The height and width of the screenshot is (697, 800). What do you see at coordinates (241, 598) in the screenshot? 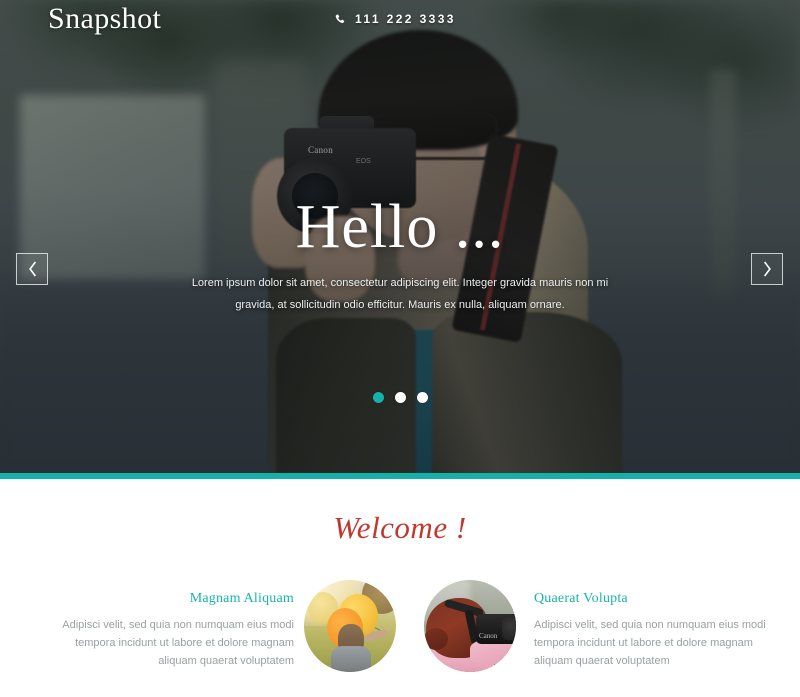
I see `column-title-magnam-aliquam: Magnam Aliquam` at bounding box center [241, 598].